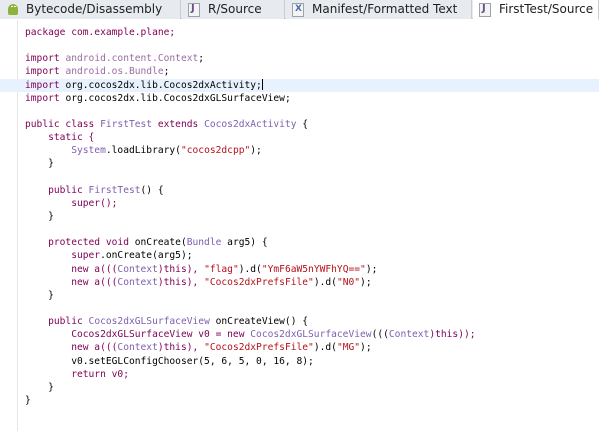  I want to click on tab-label: Bytecode/Disassembly, so click(94, 9).